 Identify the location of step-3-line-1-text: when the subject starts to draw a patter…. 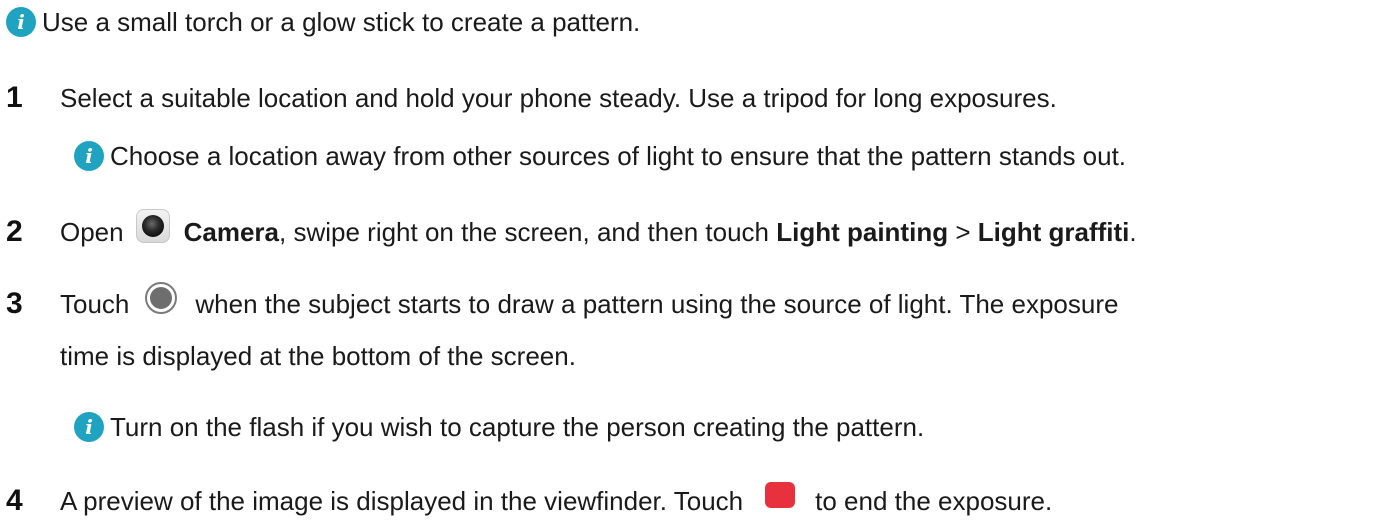
(657, 304).